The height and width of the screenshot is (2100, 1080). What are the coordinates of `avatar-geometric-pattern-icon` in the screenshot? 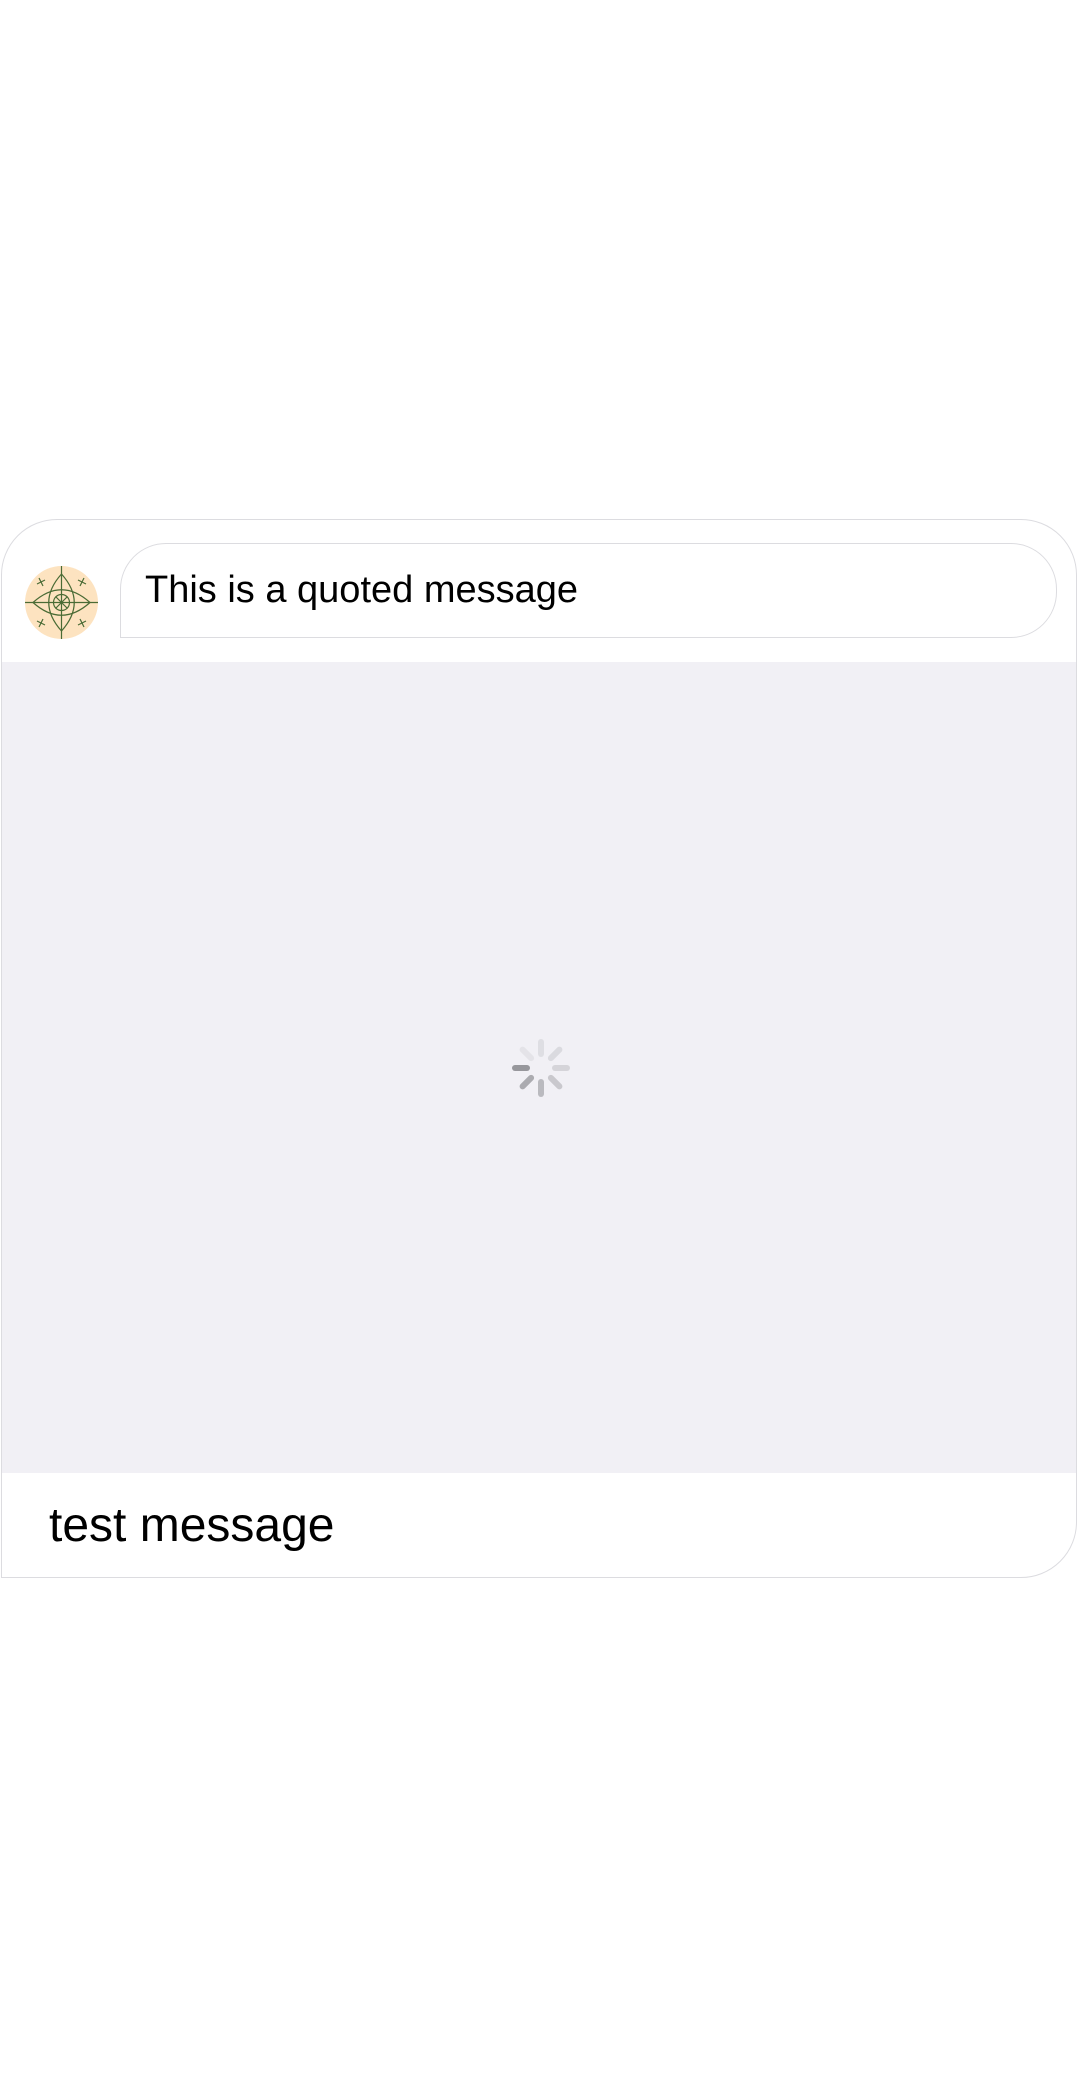 It's located at (61, 602).